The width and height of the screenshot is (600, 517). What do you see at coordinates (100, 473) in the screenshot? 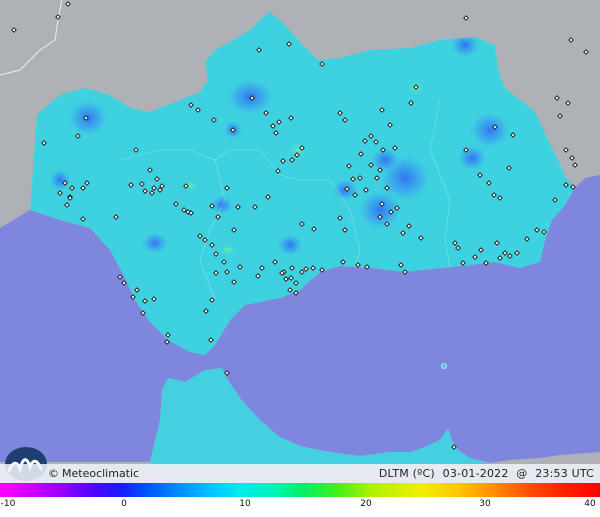
I see `brand-name: Meteoclimatic` at bounding box center [100, 473].